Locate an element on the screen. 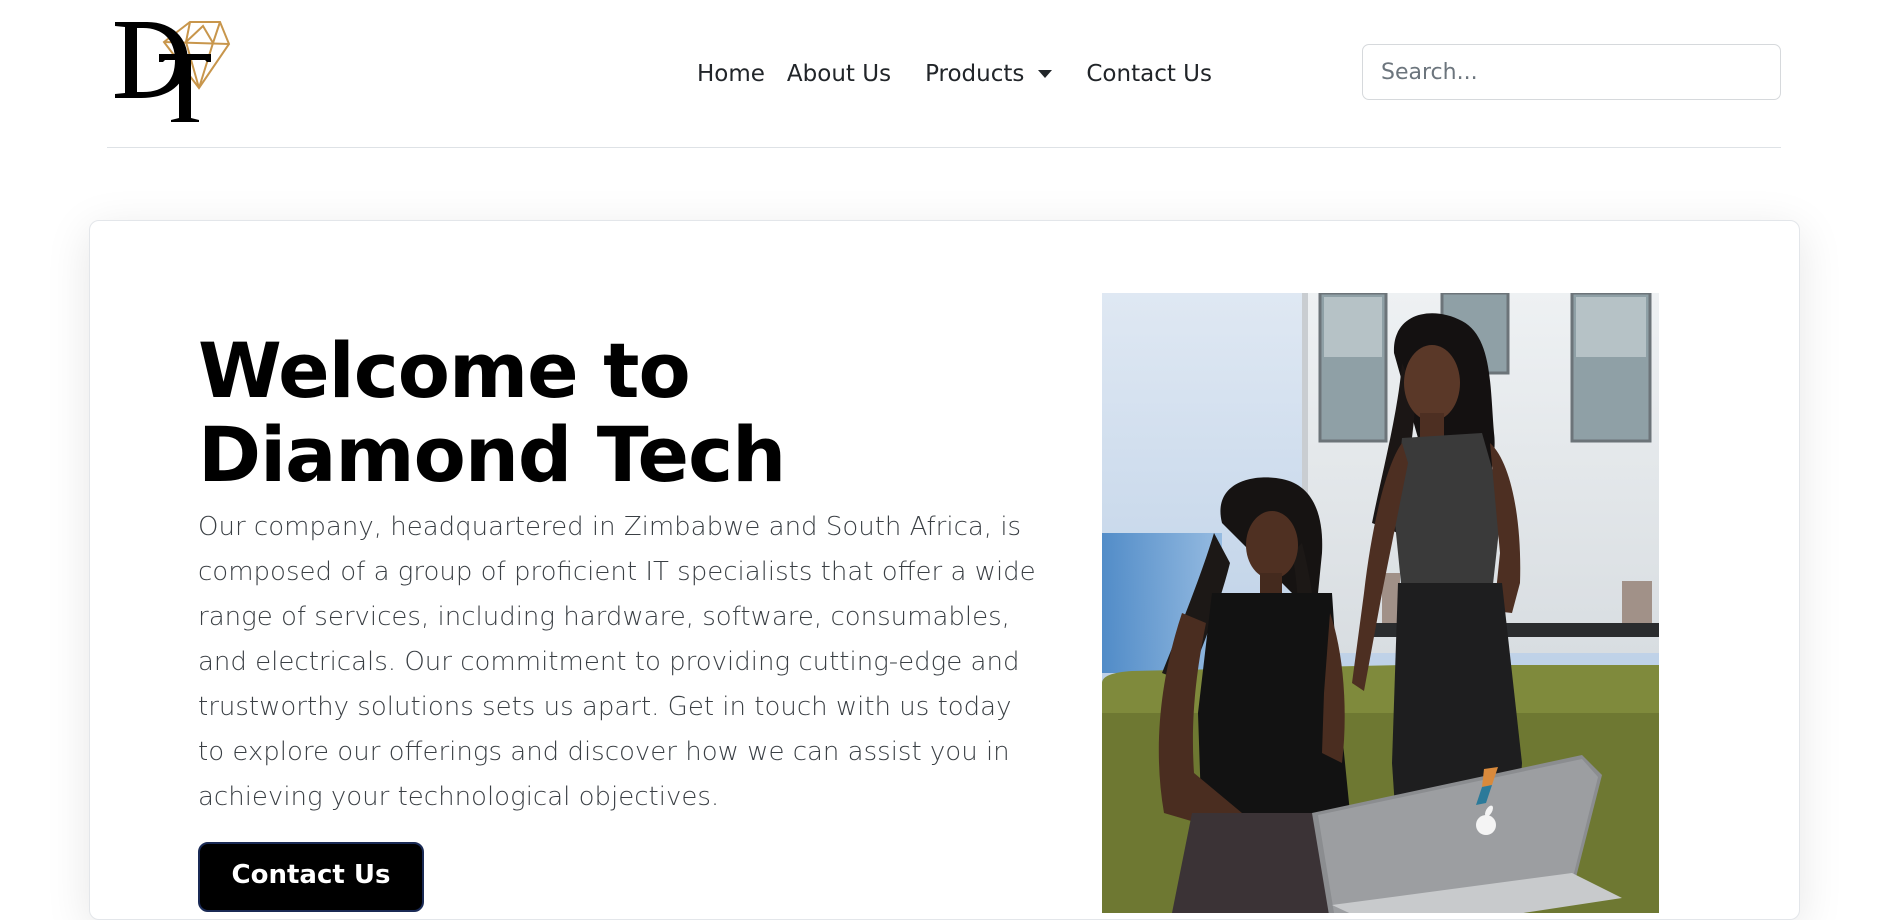 Image resolution: width=1889 pixels, height=920 pixels. search-input is located at coordinates (1571, 72).